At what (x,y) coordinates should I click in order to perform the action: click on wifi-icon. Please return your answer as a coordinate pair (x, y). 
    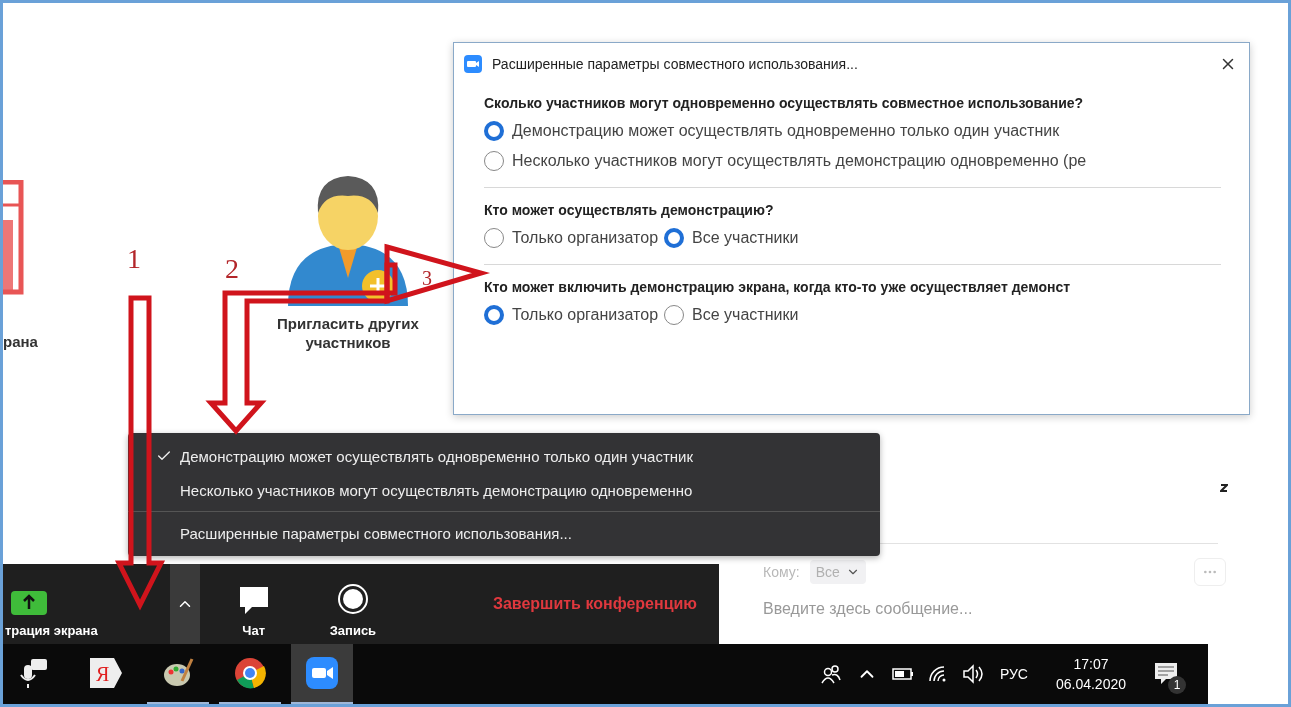
    Looking at the image, I should click on (937, 674).